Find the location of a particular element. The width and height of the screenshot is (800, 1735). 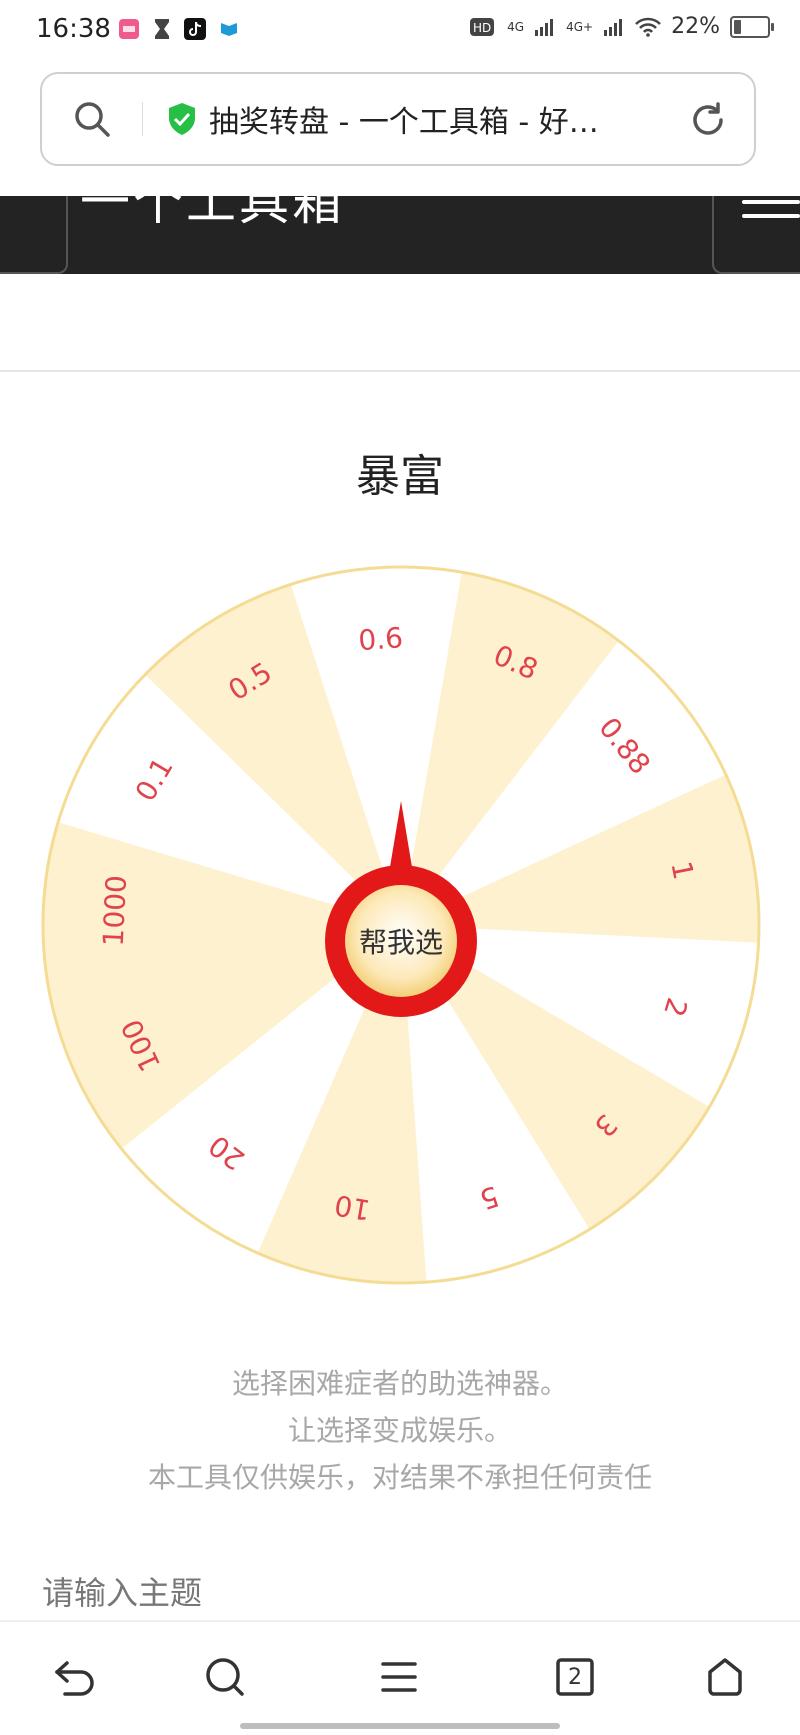

nav-tabs-button: 2 is located at coordinates (575, 1677).